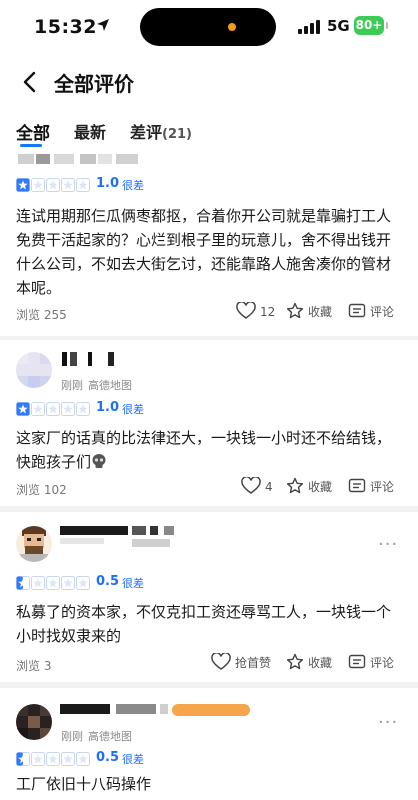  Describe the element at coordinates (209, 82) in the screenshot. I see `nav-bar: 全部评价` at that location.